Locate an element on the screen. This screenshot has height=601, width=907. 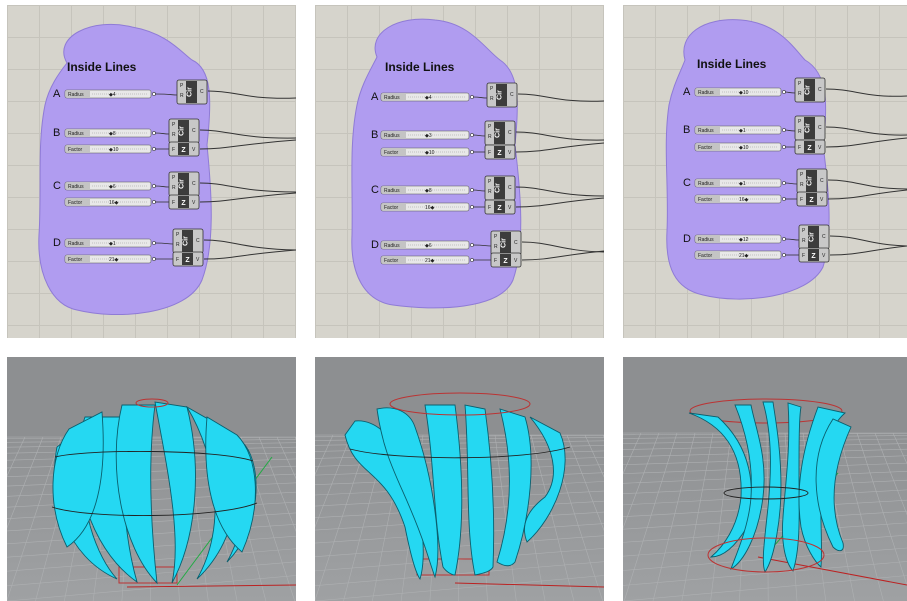
slider-value: ◆1 is located at coordinates (742, 184).